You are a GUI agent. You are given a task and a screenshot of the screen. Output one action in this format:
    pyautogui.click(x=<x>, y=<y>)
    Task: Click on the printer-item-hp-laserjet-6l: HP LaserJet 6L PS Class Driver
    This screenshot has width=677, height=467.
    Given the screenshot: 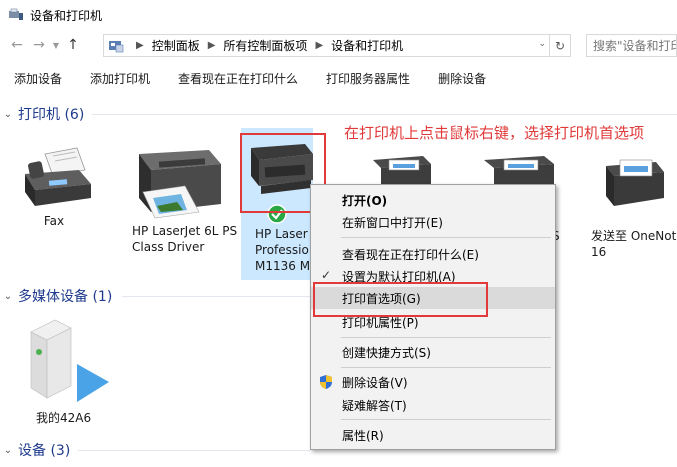 What is the action you would take?
    pyautogui.click(x=182, y=197)
    